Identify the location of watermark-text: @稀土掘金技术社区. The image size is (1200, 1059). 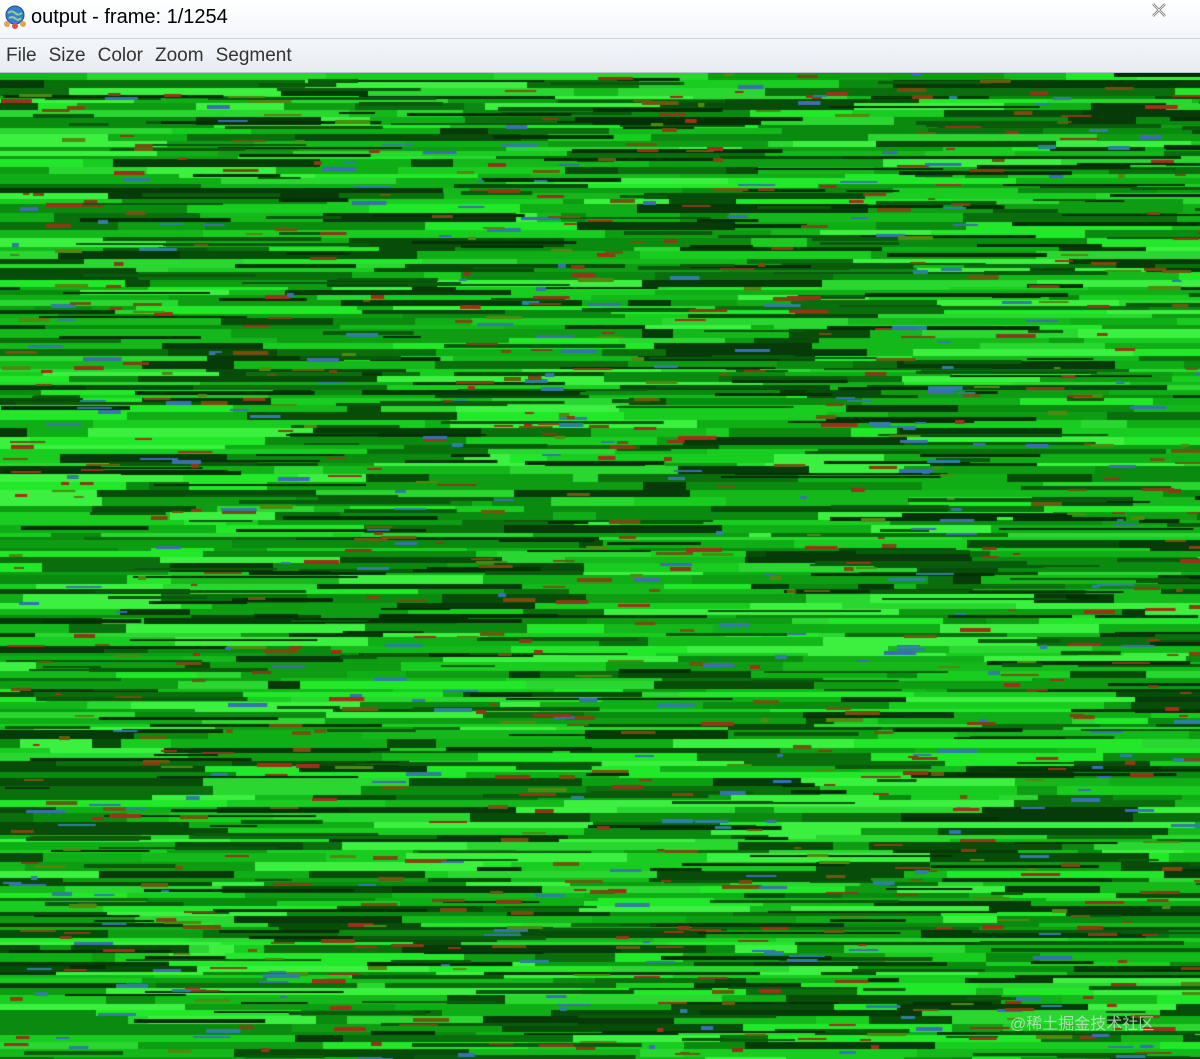
(1082, 1024).